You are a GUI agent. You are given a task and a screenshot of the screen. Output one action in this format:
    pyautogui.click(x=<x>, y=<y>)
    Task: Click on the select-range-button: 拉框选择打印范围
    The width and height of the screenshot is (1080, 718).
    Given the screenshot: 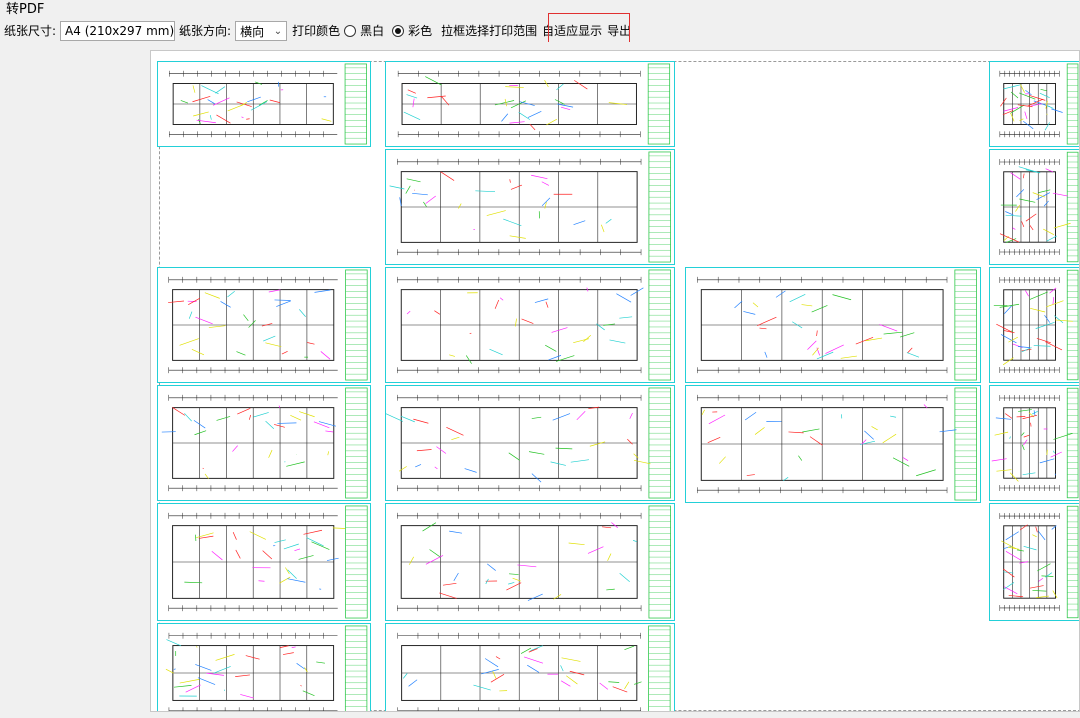 What is the action you would take?
    pyautogui.click(x=489, y=31)
    